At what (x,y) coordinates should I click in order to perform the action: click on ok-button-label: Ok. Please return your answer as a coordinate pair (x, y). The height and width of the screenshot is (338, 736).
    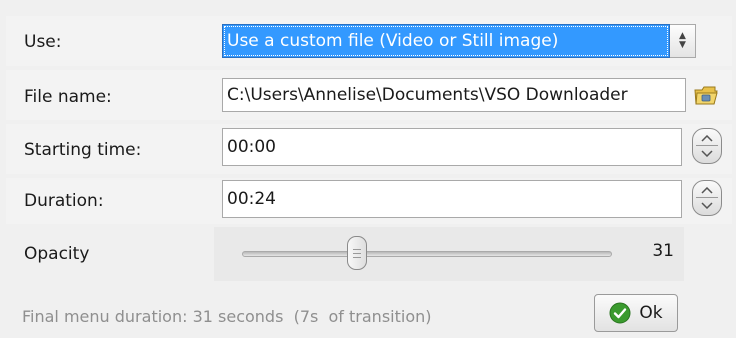
    Looking at the image, I should click on (651, 313).